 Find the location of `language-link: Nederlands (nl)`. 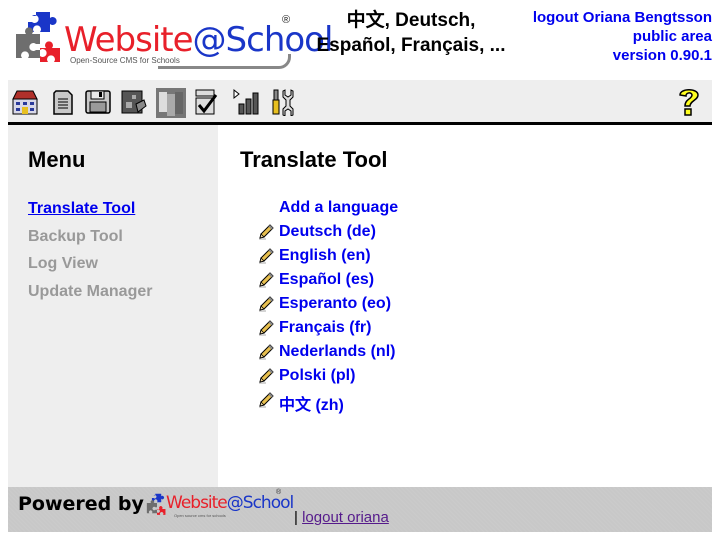

language-link: Nederlands (nl) is located at coordinates (337, 351).